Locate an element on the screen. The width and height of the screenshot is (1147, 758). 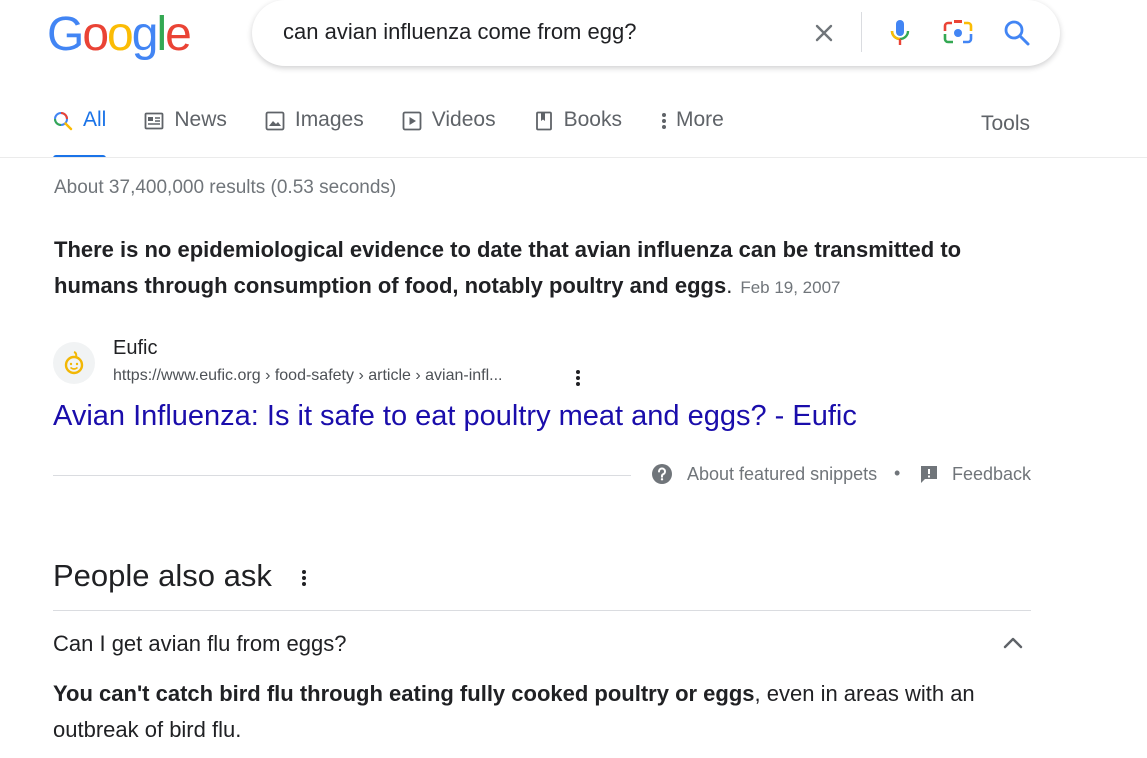
site-favicon is located at coordinates (74, 363).